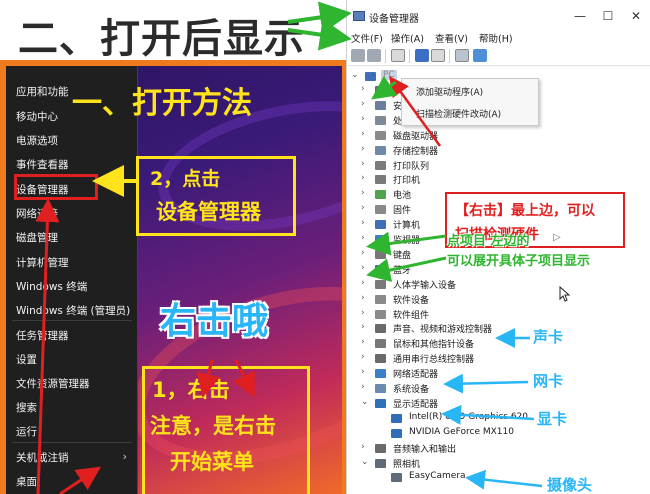 The image size is (650, 494). What do you see at coordinates (42, 91) in the screenshot?
I see `menu-item-apps: 应用和功能` at bounding box center [42, 91].